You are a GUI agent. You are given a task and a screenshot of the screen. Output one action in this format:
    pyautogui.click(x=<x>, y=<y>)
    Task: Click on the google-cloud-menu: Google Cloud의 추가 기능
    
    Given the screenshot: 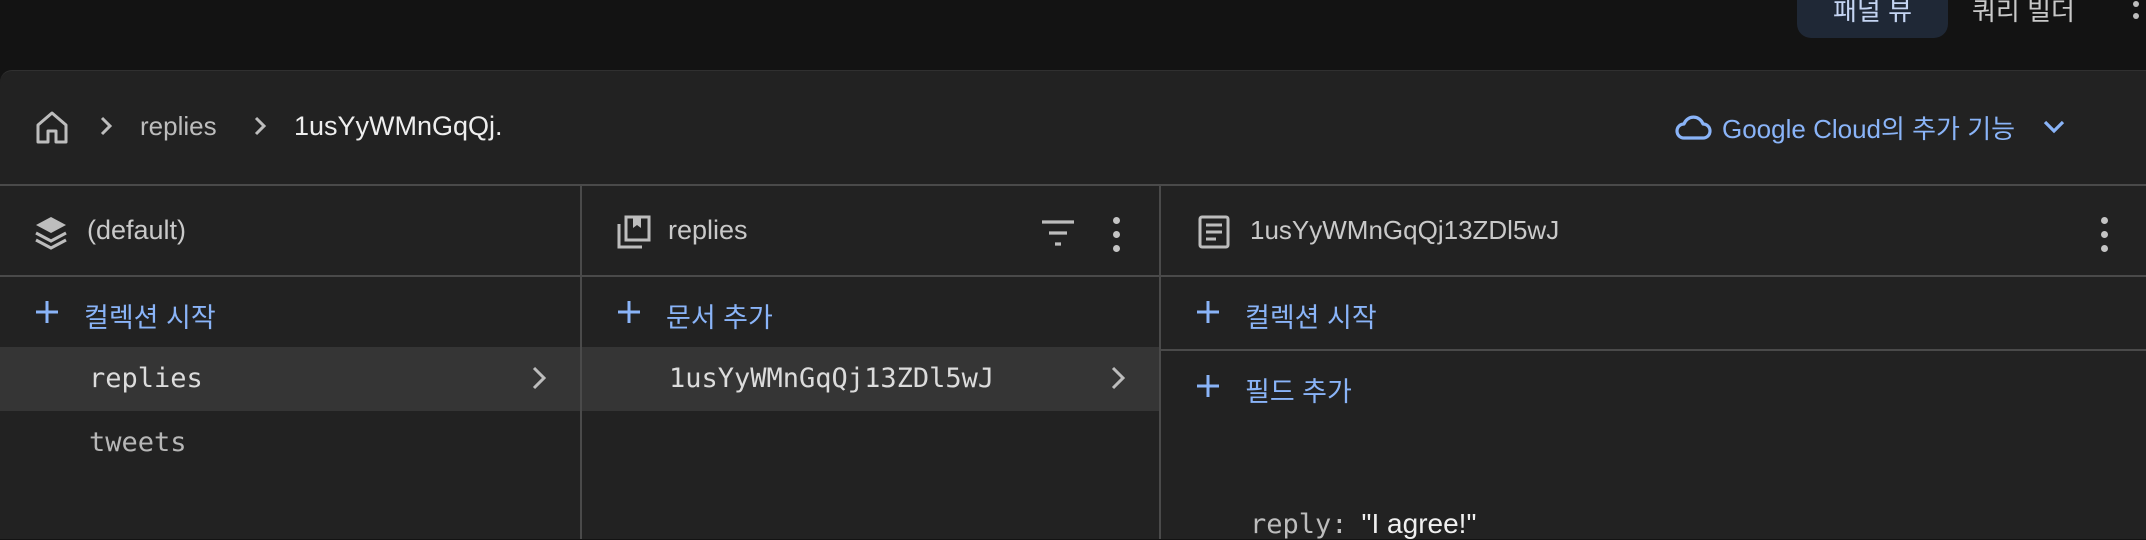 What is the action you would take?
    pyautogui.click(x=1871, y=127)
    